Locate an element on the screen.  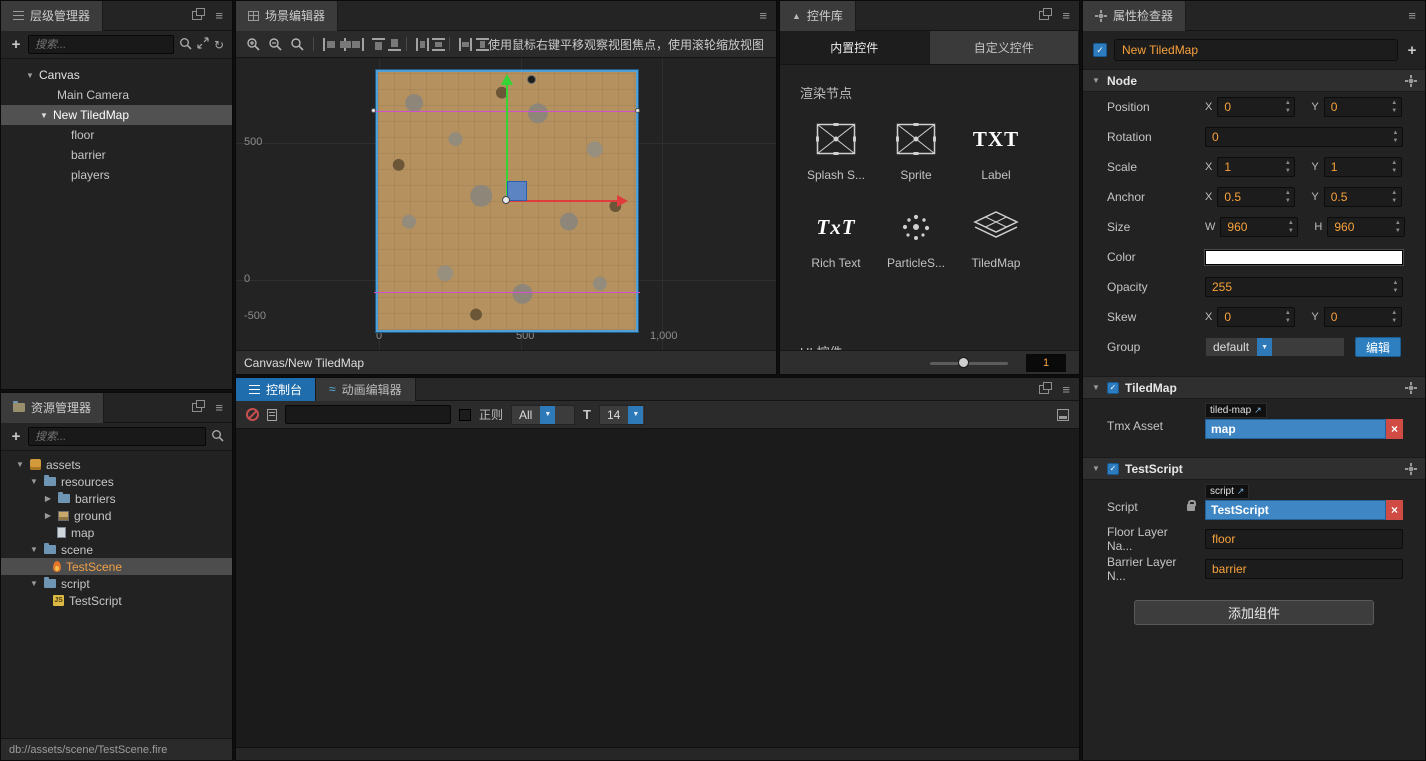
widget-sprite: Sprite is located at coordinates (916, 149).